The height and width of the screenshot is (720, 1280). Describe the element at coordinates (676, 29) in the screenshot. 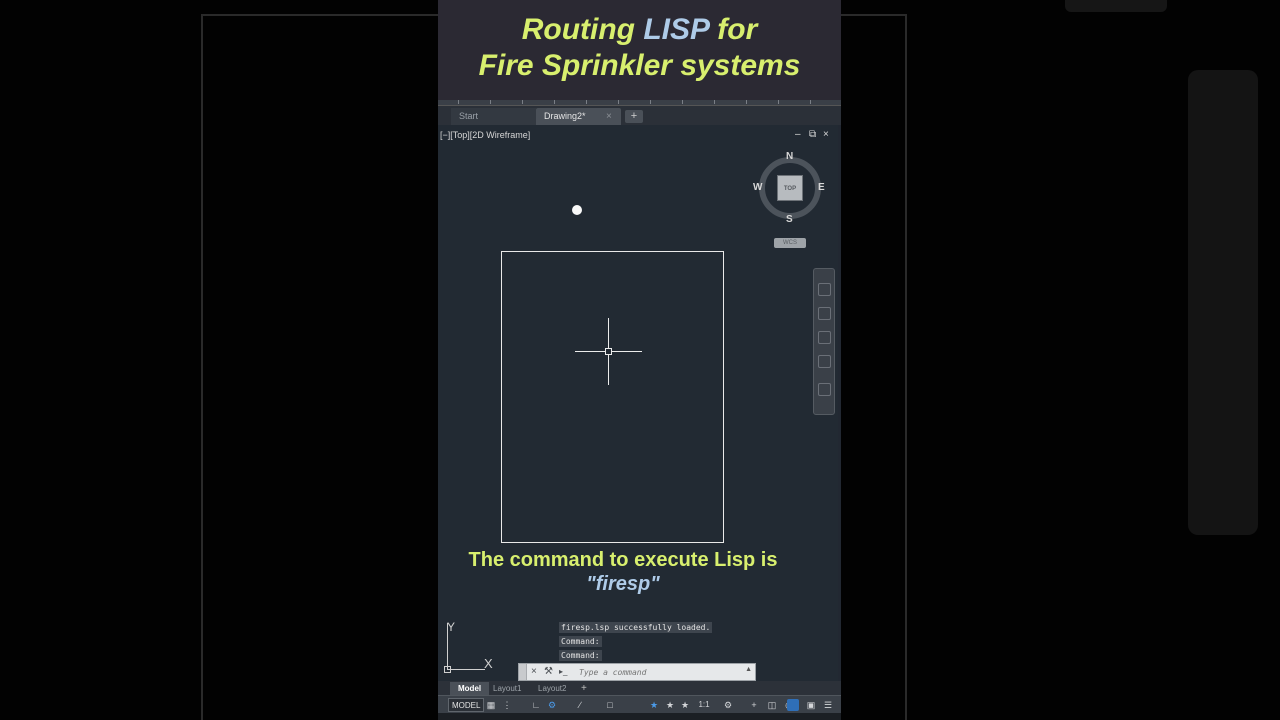

I see `title-accent: LISP` at that location.